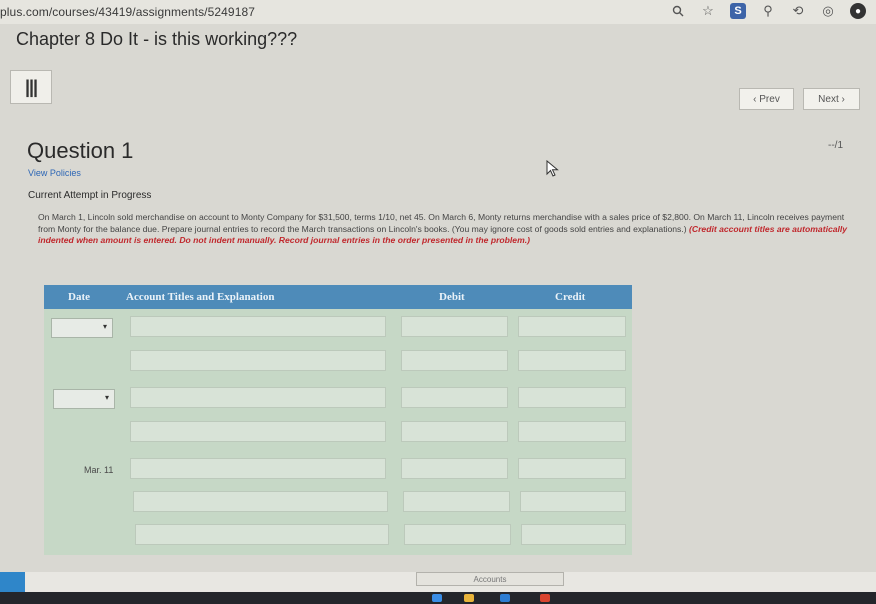  I want to click on hamburger-icon: |||, so click(31, 86).